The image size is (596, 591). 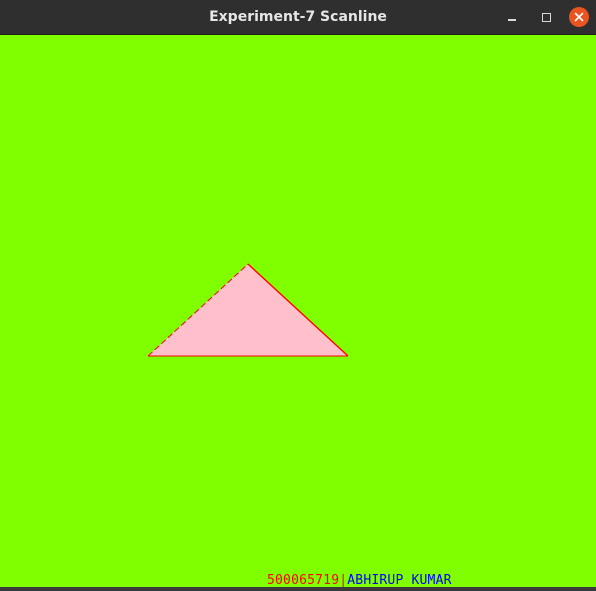 I want to click on maximize-button, so click(x=546, y=17).